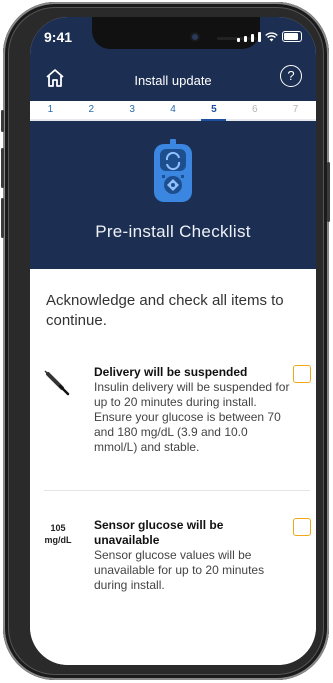 This screenshot has width=333, height=683. I want to click on status-icons, so click(269, 36).